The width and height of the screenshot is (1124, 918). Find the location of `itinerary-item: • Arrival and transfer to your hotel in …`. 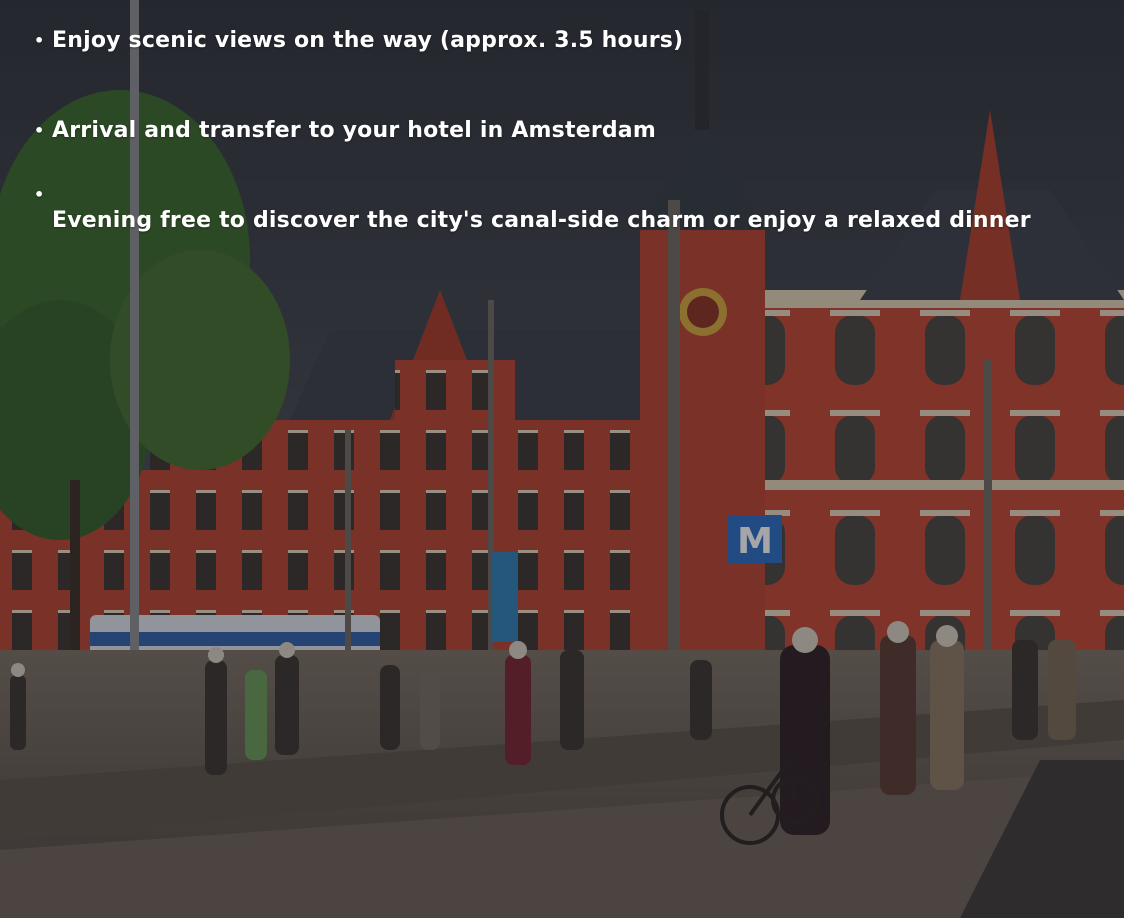

itinerary-item: • Arrival and transfer to your hotel in … is located at coordinates (564, 131).